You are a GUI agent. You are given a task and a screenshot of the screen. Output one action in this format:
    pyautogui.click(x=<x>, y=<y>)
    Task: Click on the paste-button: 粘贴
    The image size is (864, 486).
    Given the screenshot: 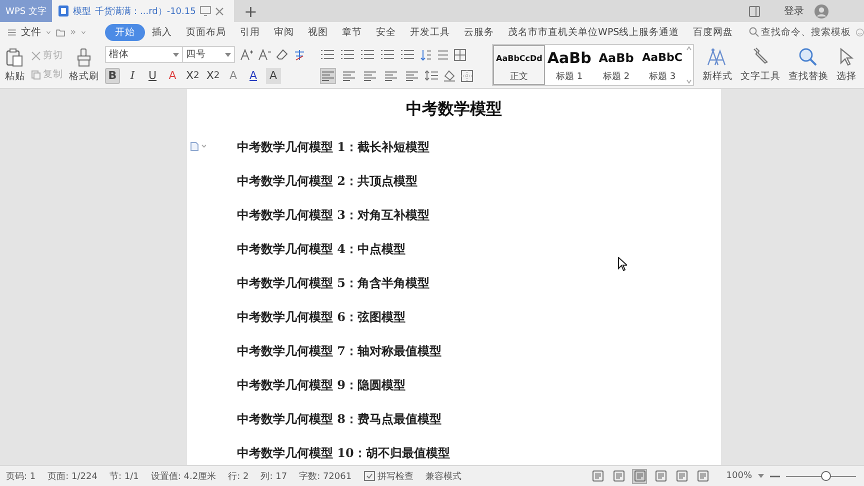 What is the action you would take?
    pyautogui.click(x=15, y=65)
    